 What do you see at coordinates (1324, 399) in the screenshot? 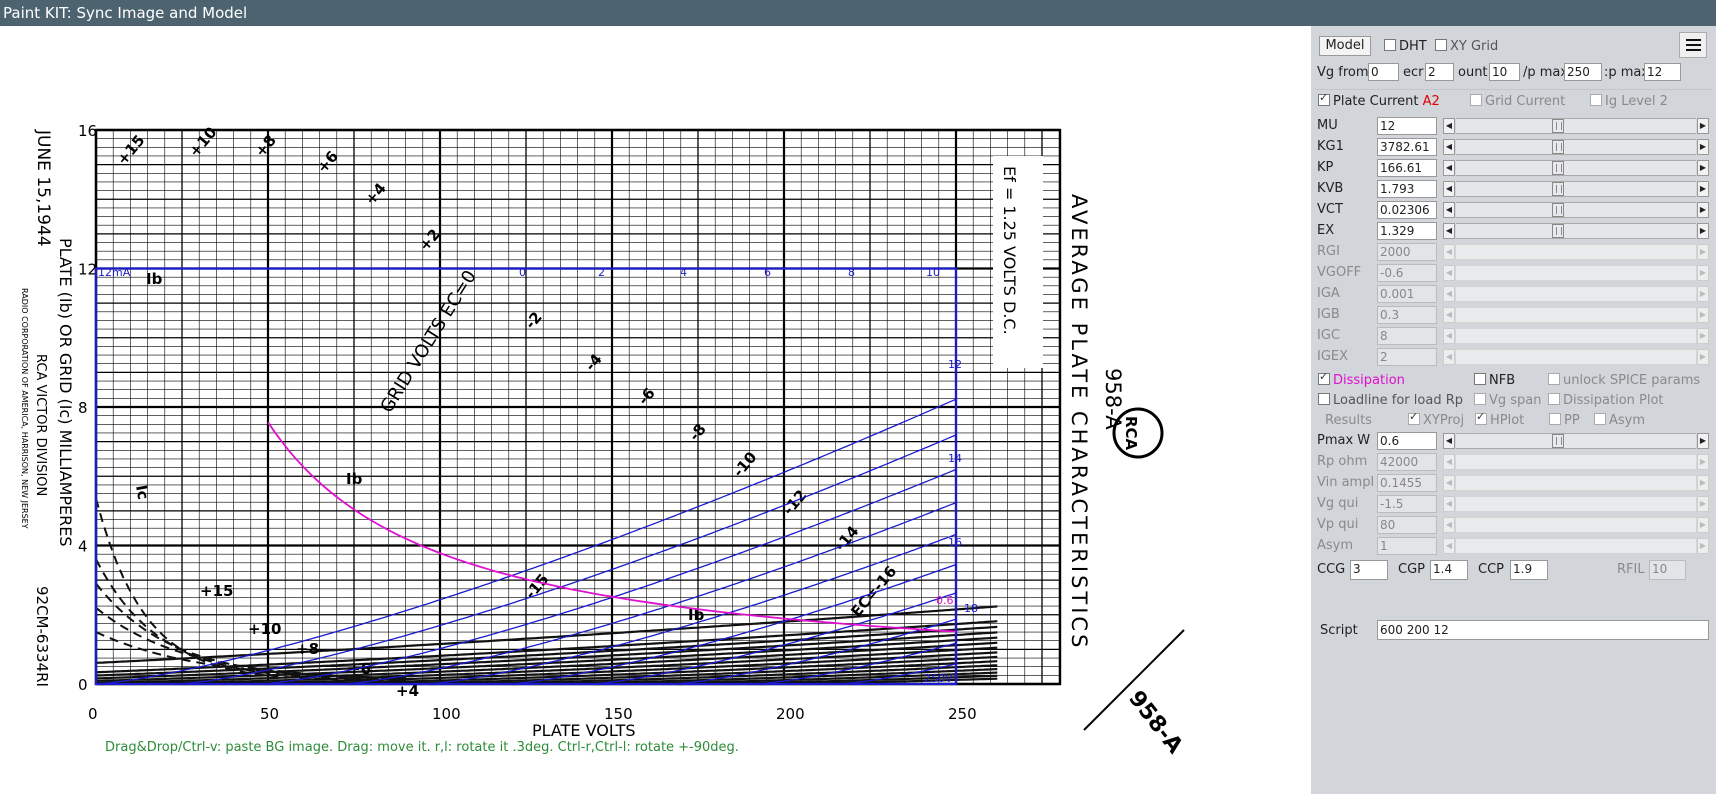
I see `loadline-box` at bounding box center [1324, 399].